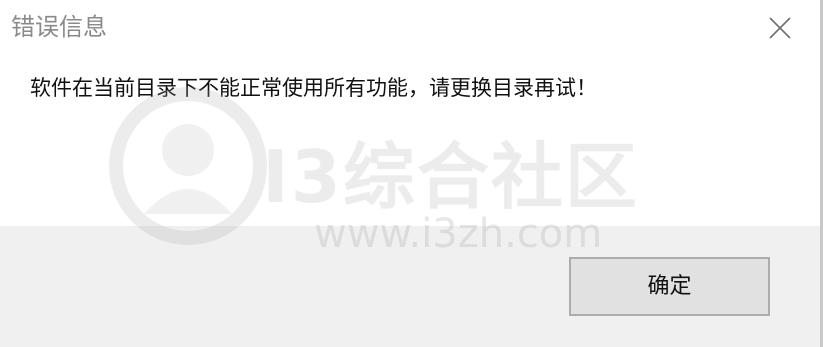 This screenshot has height=347, width=823. I want to click on window-title: 错误信息, so click(59, 27).